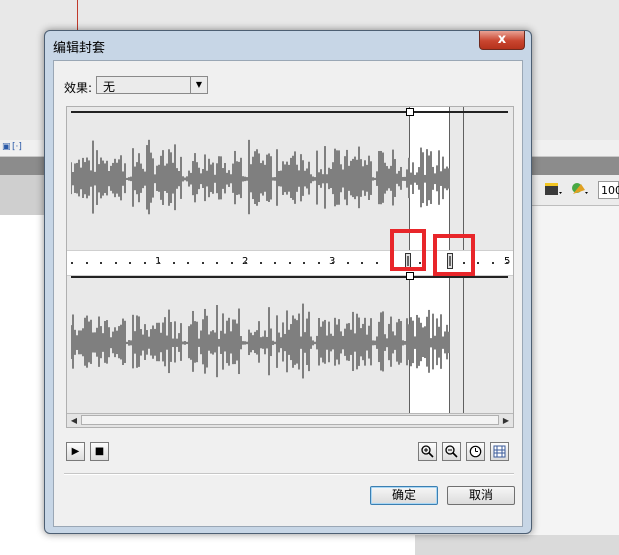 The image size is (619, 555). I want to click on ok-button: 确定, so click(404, 495).